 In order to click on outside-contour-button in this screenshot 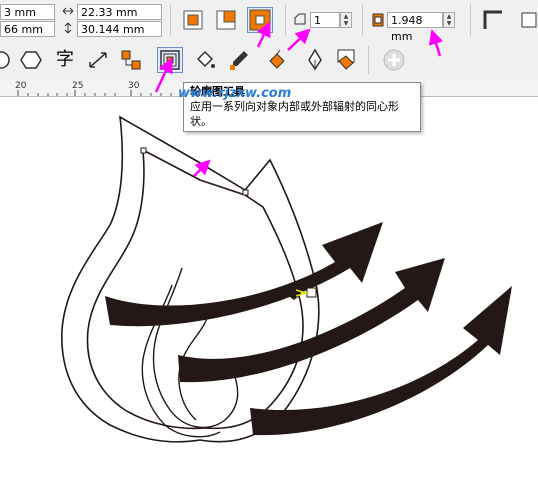, I will do `click(260, 20)`.